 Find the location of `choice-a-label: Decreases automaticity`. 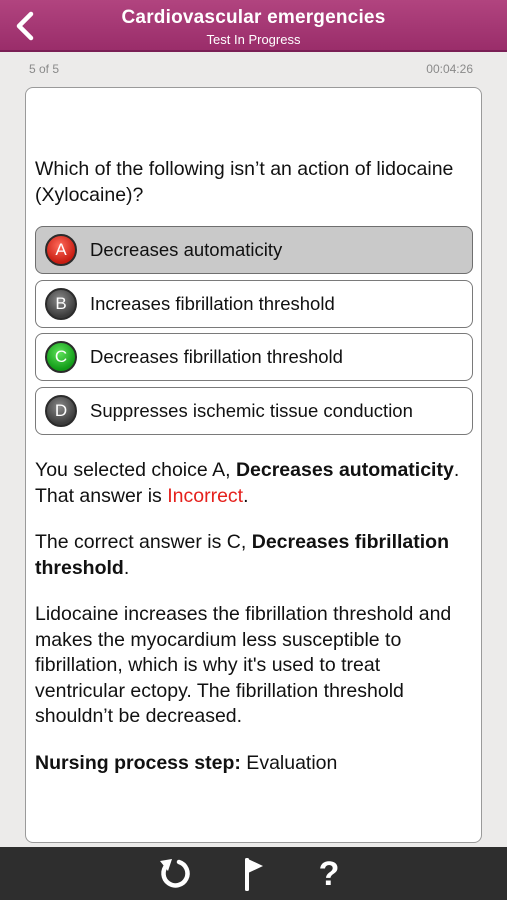

choice-a-label: Decreases automaticity is located at coordinates (186, 249).